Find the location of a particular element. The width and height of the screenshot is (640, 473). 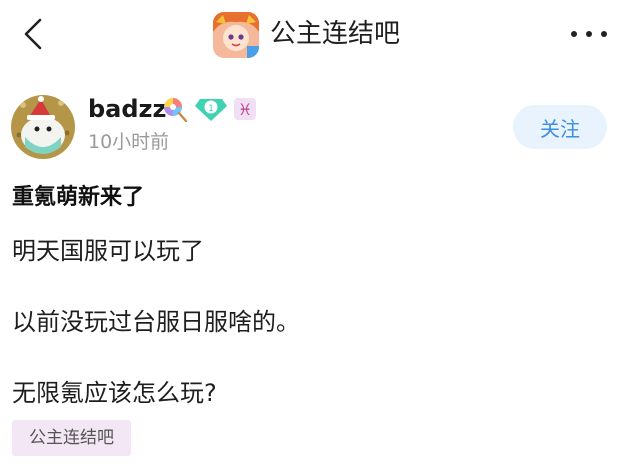

level-number: 1 is located at coordinates (211, 109).